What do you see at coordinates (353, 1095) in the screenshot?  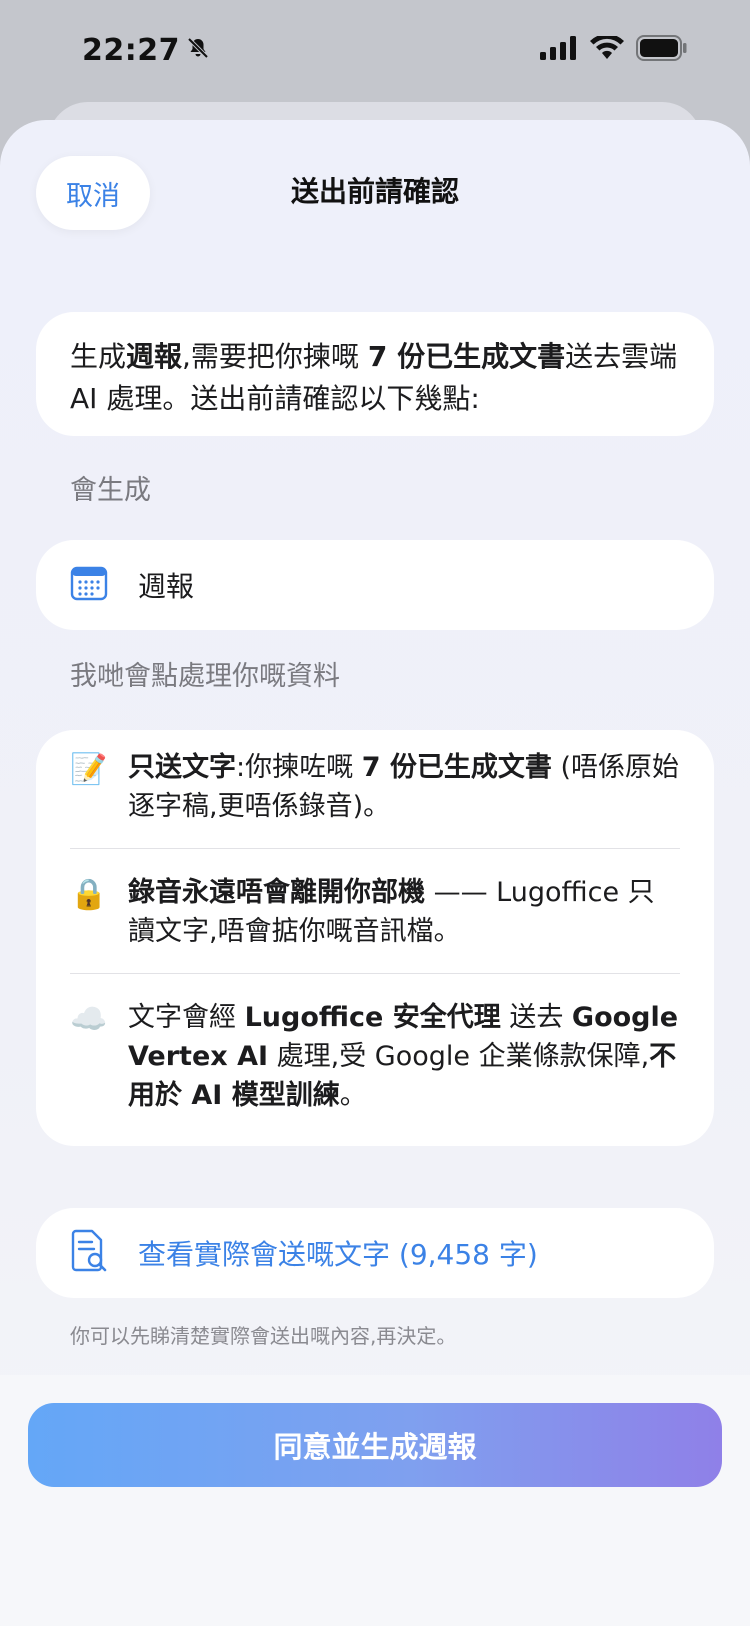 I see `cloud-body-4: 。` at bounding box center [353, 1095].